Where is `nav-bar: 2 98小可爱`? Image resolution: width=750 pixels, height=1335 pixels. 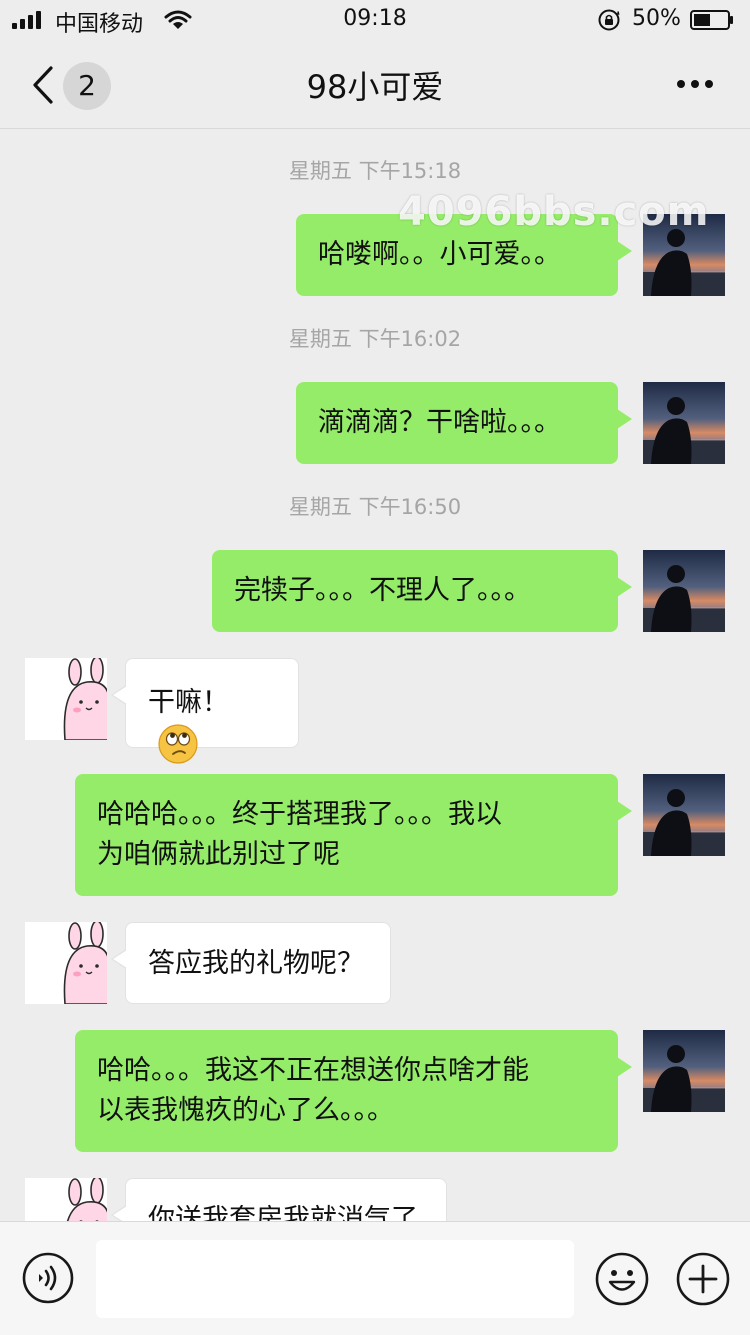
nav-bar: 2 98小可爱 is located at coordinates (375, 84).